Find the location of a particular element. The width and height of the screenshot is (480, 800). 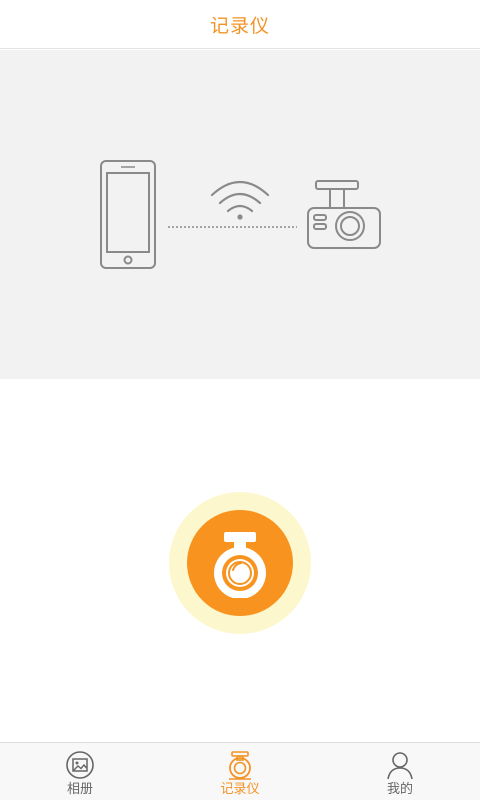

tab-mine: 我的 is located at coordinates (400, 771).